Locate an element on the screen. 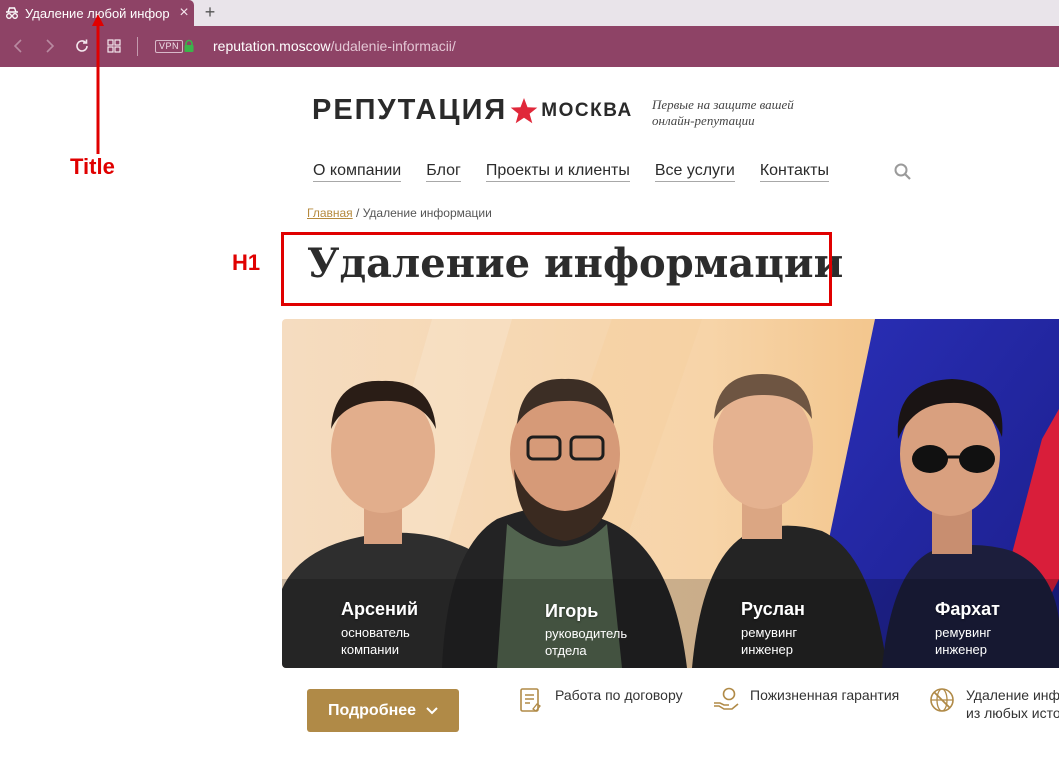 The height and width of the screenshot is (774, 1059). feature-guarantee: Пожизненная гарантия is located at coordinates (805, 700).